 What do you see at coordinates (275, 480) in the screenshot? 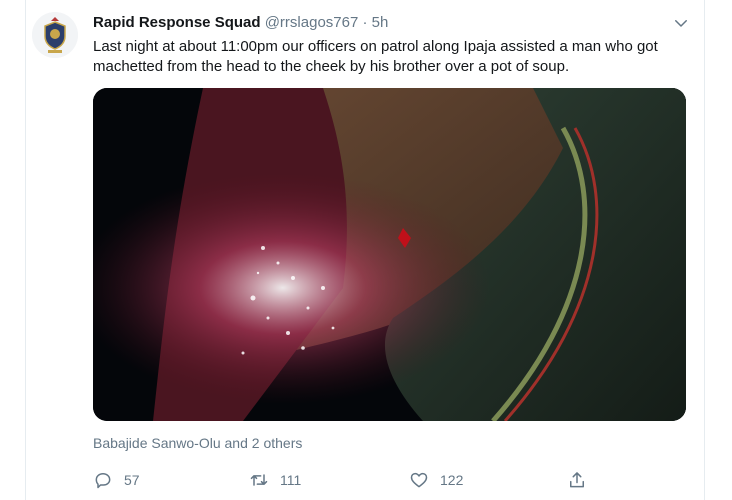
I see `retweet-button: 111` at bounding box center [275, 480].